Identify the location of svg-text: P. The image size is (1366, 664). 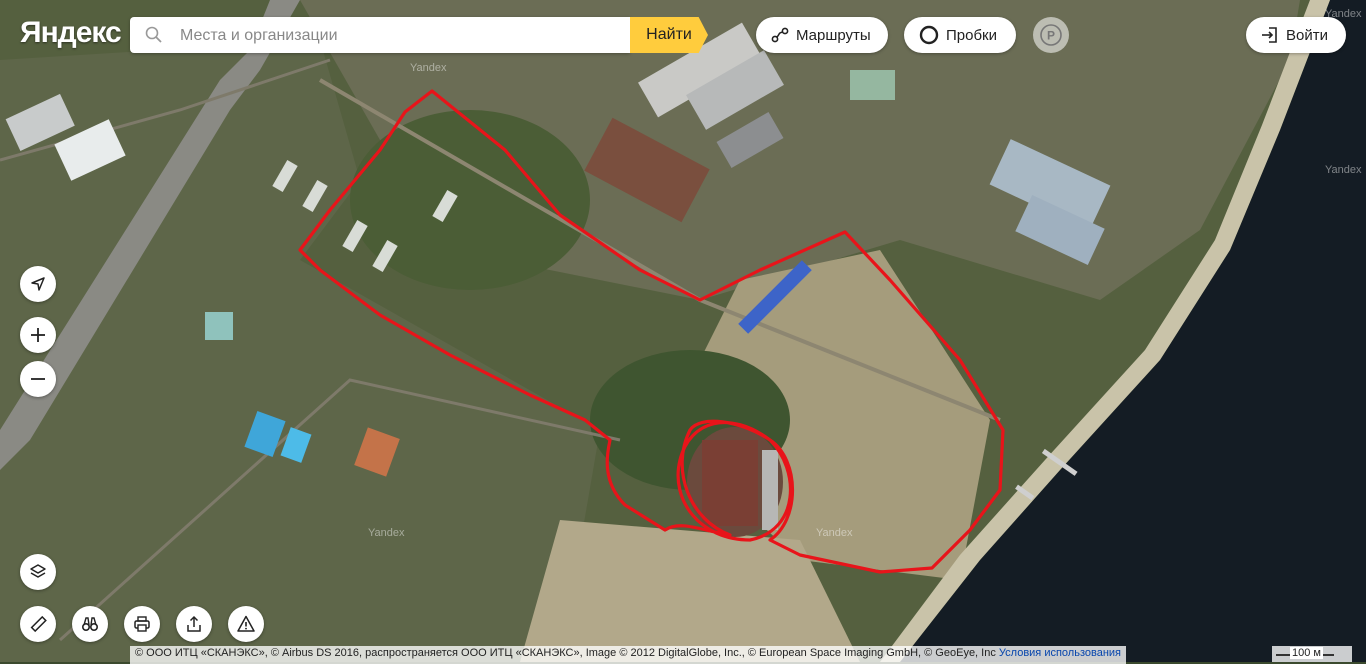
(1051, 36).